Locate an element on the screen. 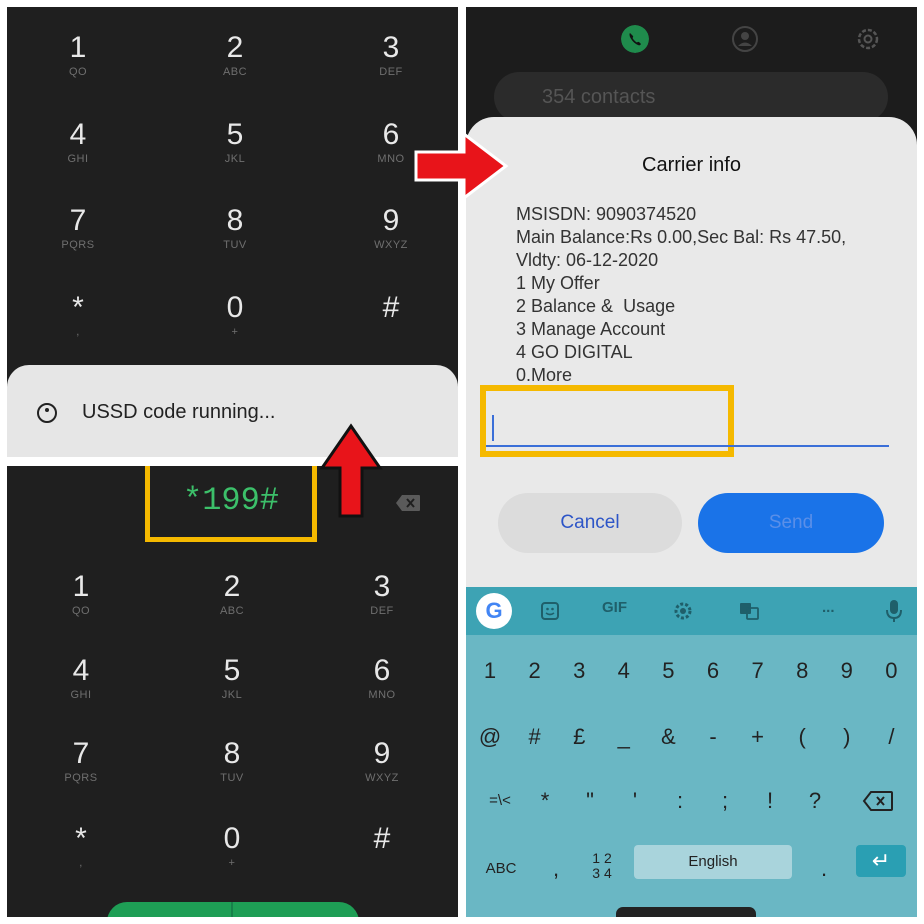 Image resolution: width=924 pixels, height=924 pixels. numpad-key: 1 2 3 4 is located at coordinates (602, 866).